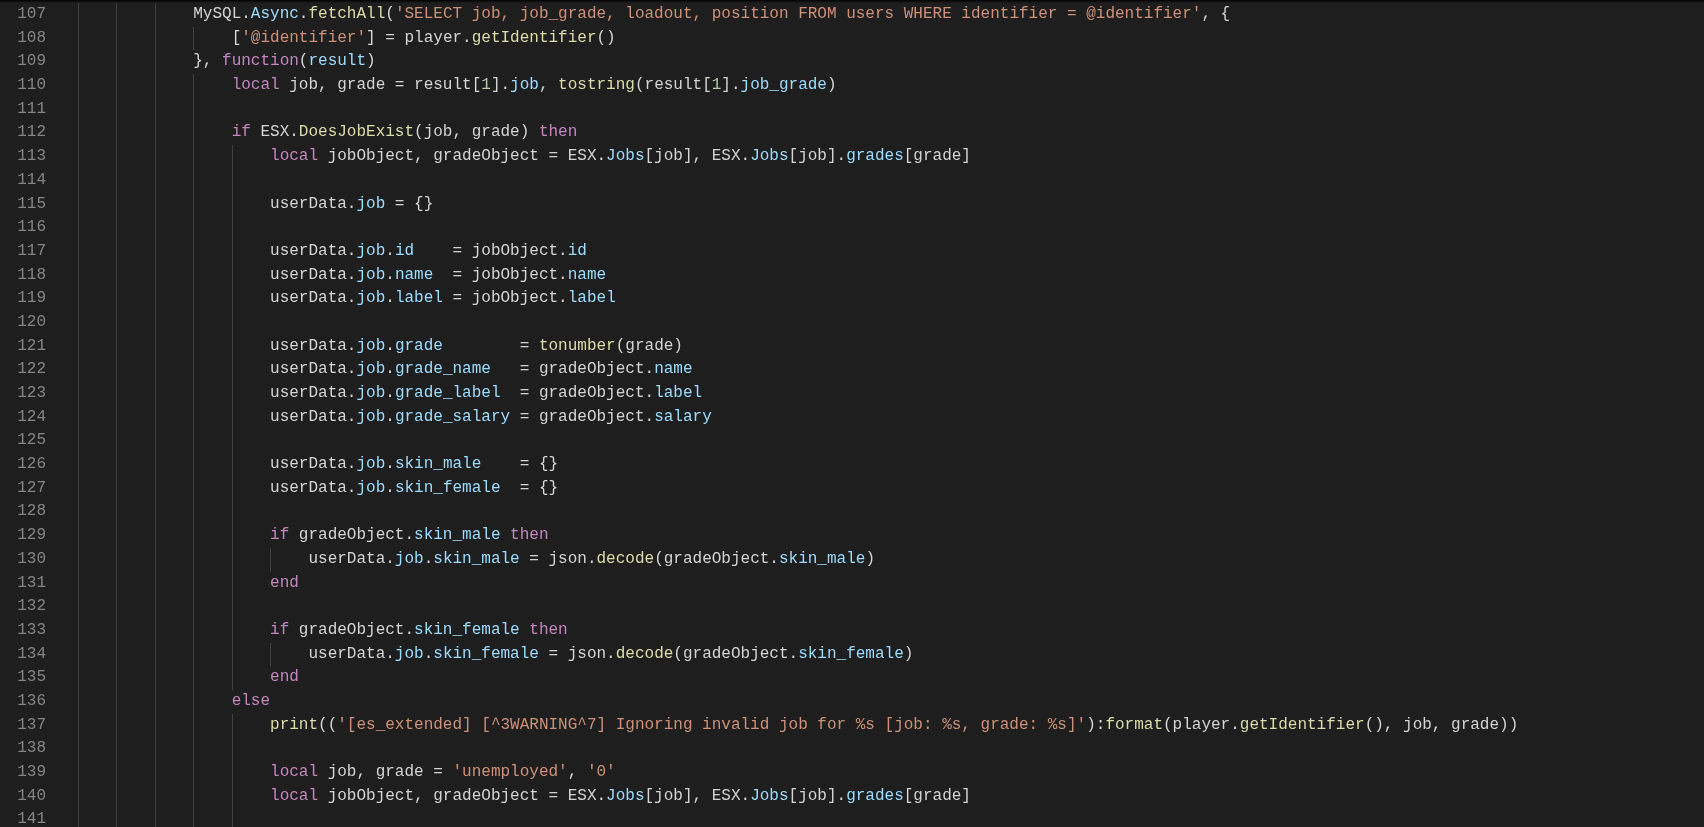 This screenshot has width=1704, height=827. I want to click on code-line: }, function(result), so click(284, 61).